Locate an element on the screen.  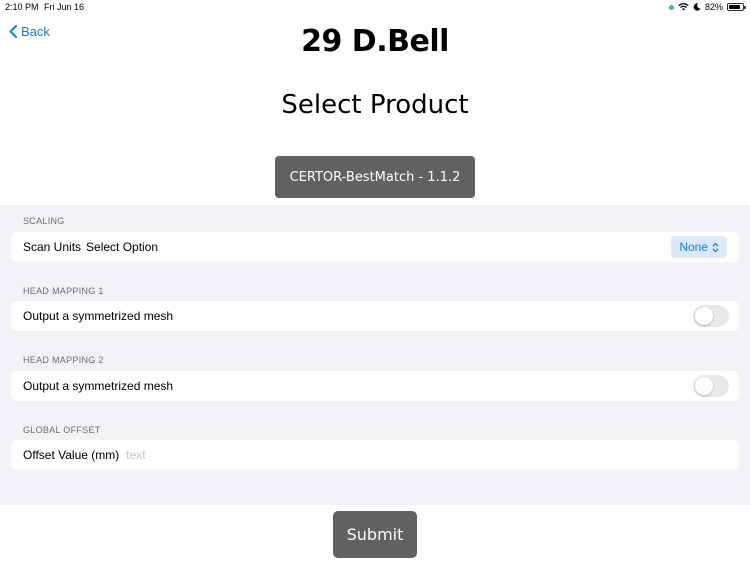
scan-units-label: Scan Units is located at coordinates (52, 247).